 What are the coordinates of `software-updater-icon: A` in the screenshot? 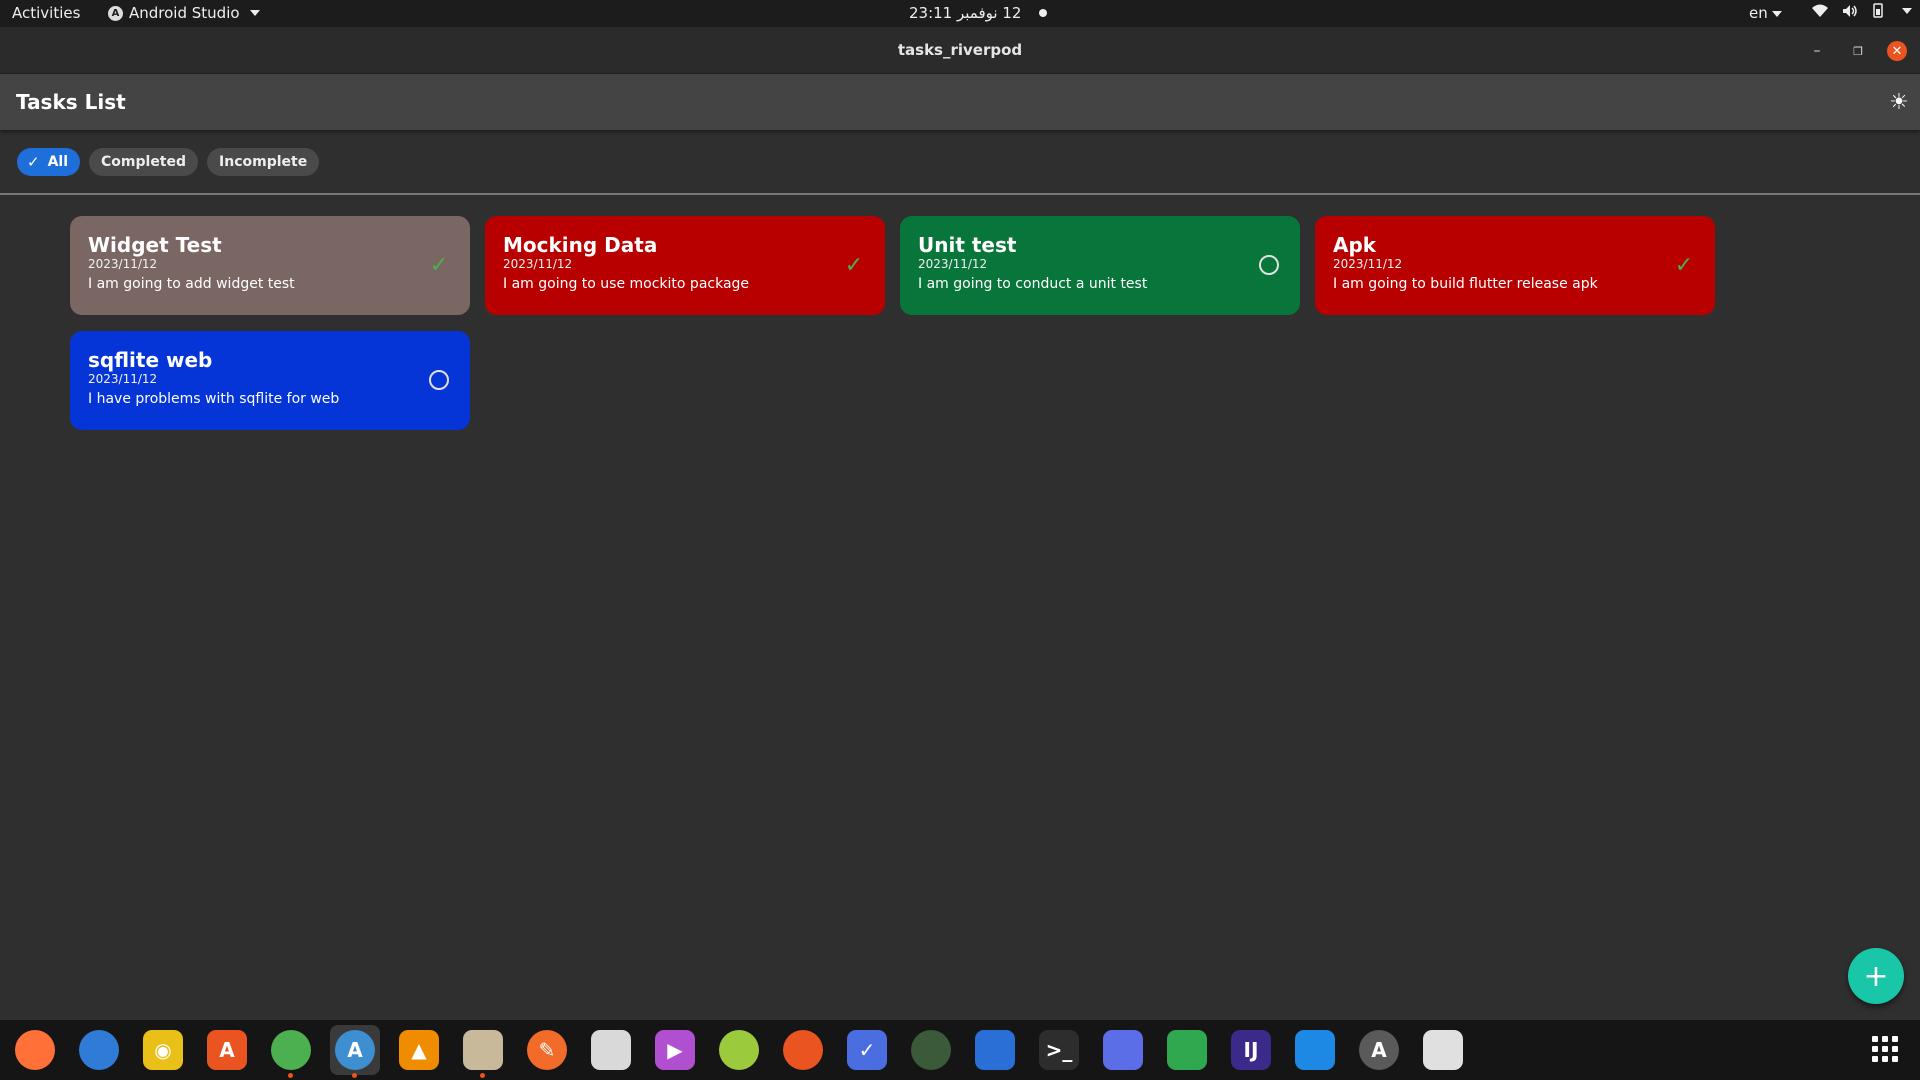 It's located at (1379, 1050).